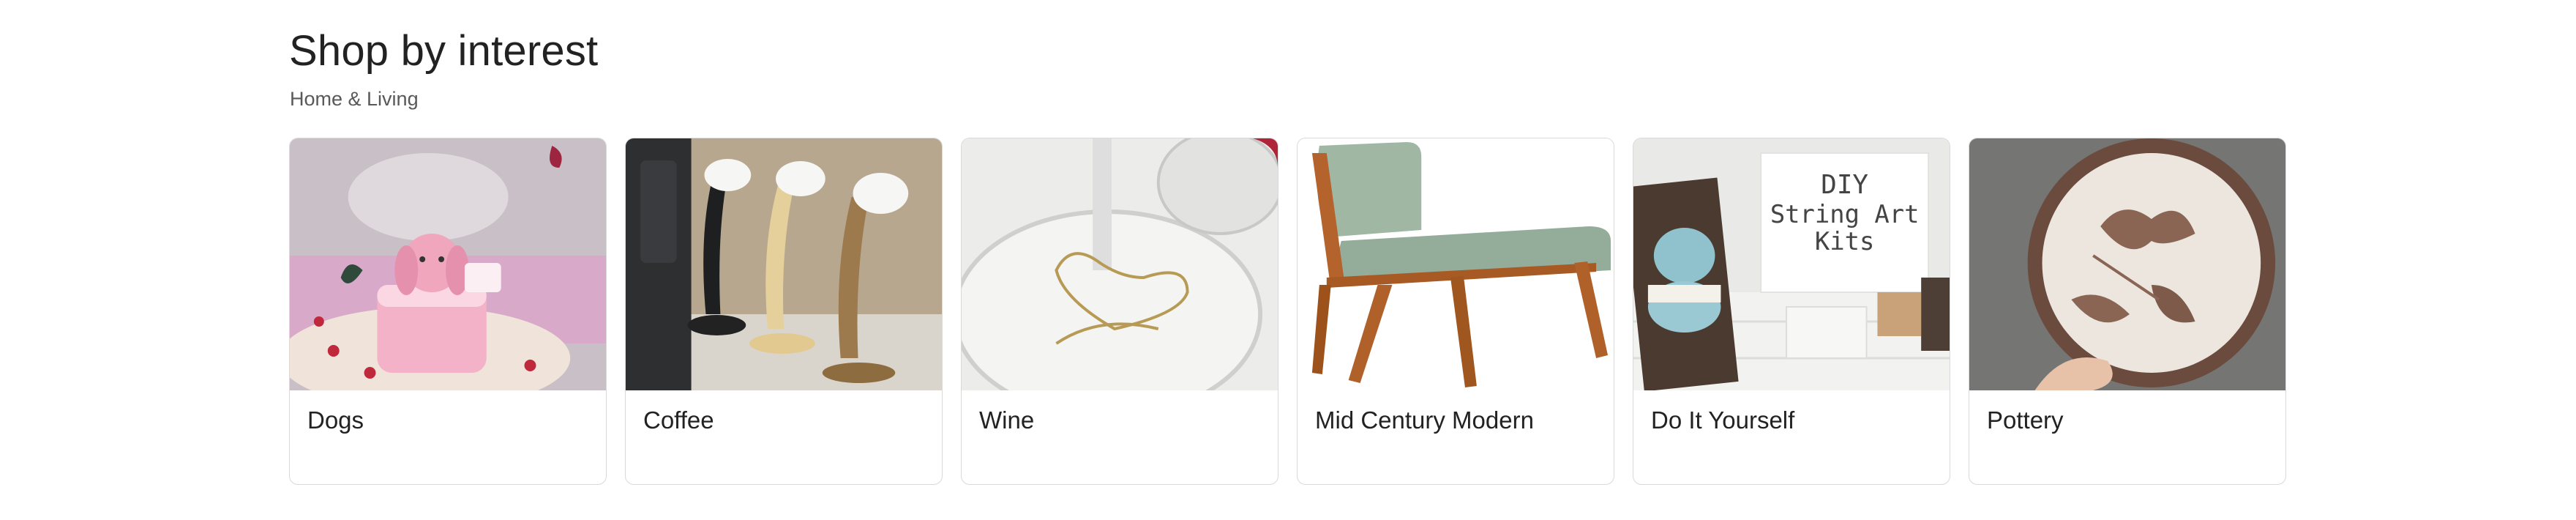 This screenshot has height=520, width=2576. Describe the element at coordinates (784, 264) in the screenshot. I see `pouring-coffee-cups-photo` at that location.